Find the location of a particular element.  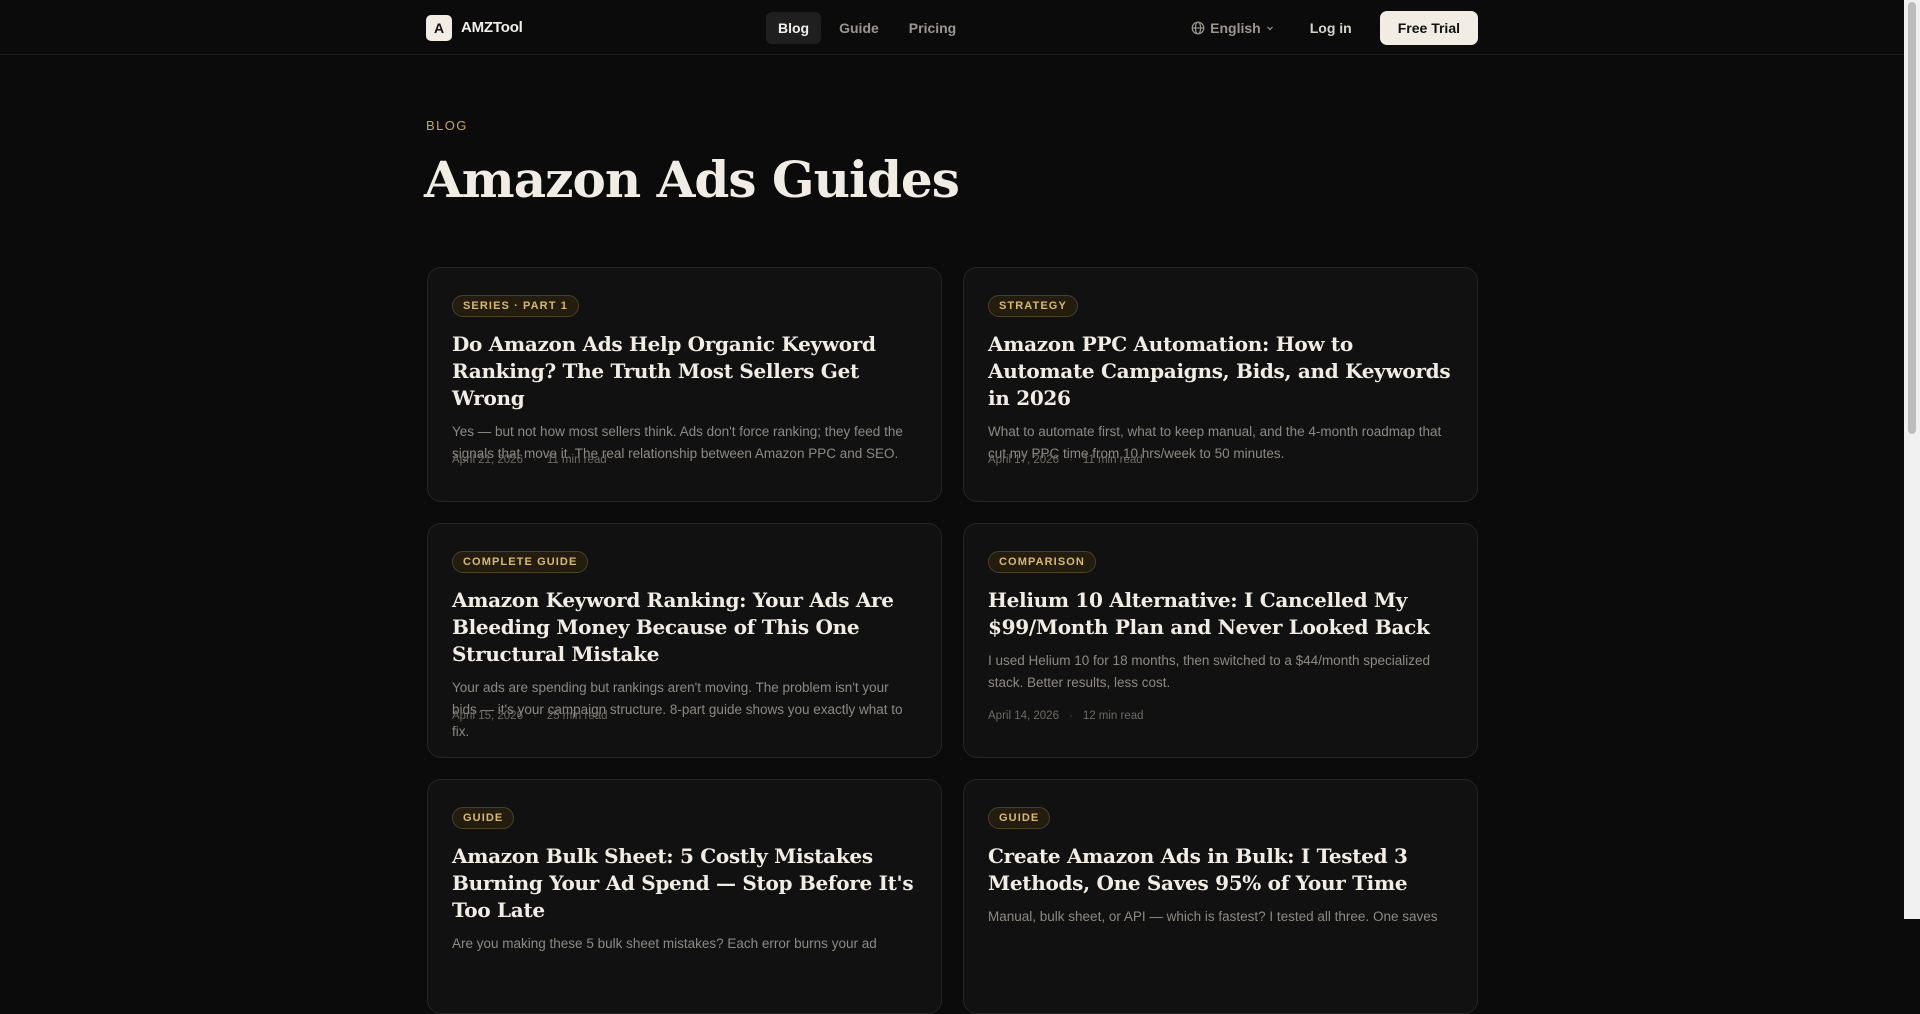

free-trial-button: Free Trial is located at coordinates (1428, 28).